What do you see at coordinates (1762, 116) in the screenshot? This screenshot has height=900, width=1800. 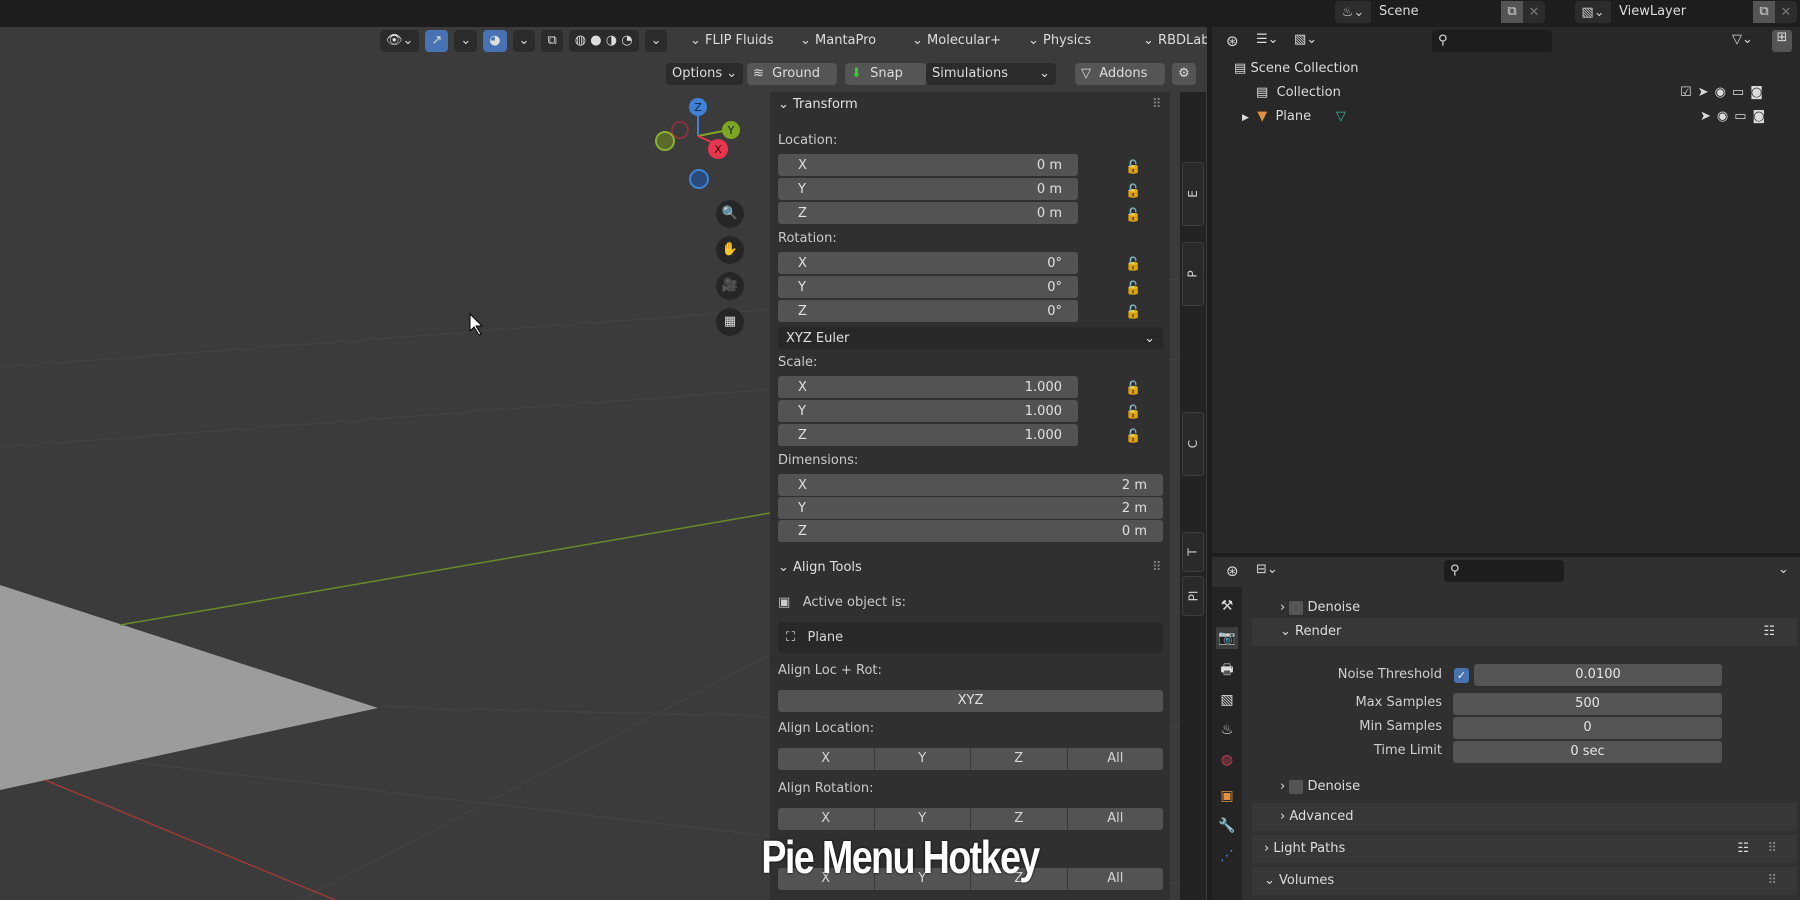 I see `camera-icon: ◙` at bounding box center [1762, 116].